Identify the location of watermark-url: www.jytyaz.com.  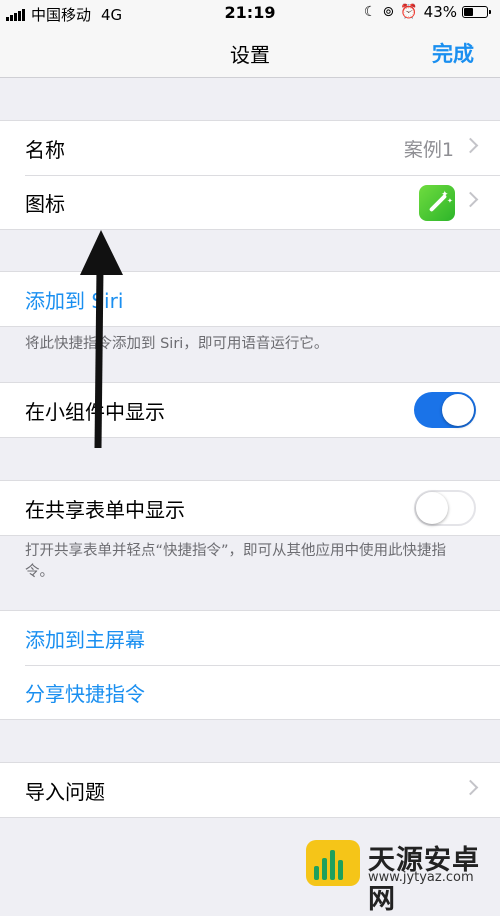
(421, 877).